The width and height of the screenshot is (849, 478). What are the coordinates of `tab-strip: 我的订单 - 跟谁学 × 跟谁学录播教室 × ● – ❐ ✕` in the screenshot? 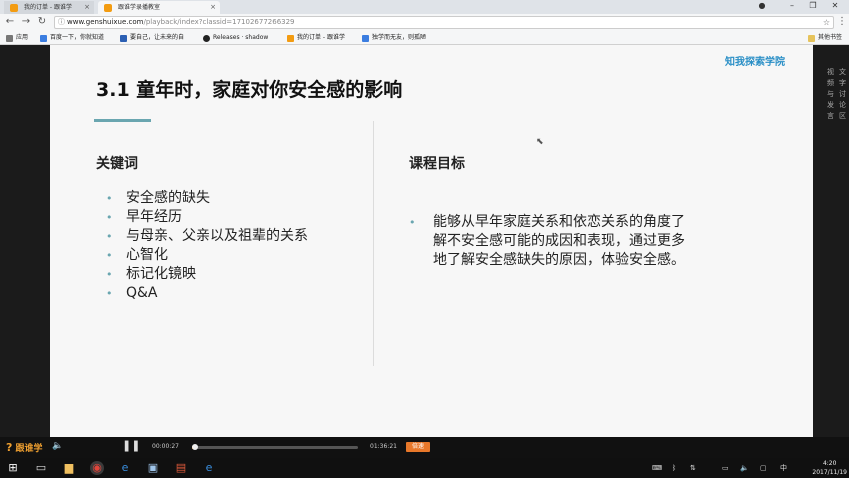 It's located at (424, 7).